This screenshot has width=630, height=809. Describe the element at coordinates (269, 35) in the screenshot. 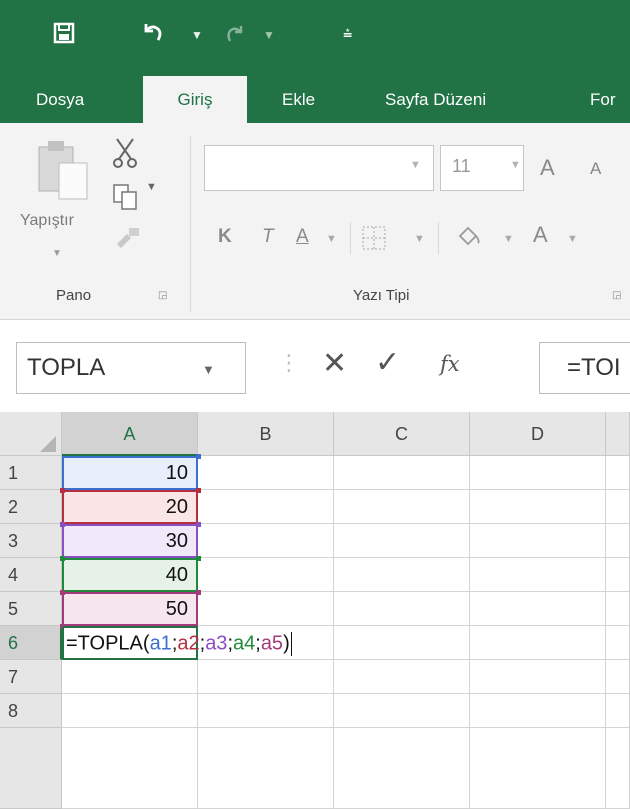

I see `redo-dropdown-icon: ▼` at that location.